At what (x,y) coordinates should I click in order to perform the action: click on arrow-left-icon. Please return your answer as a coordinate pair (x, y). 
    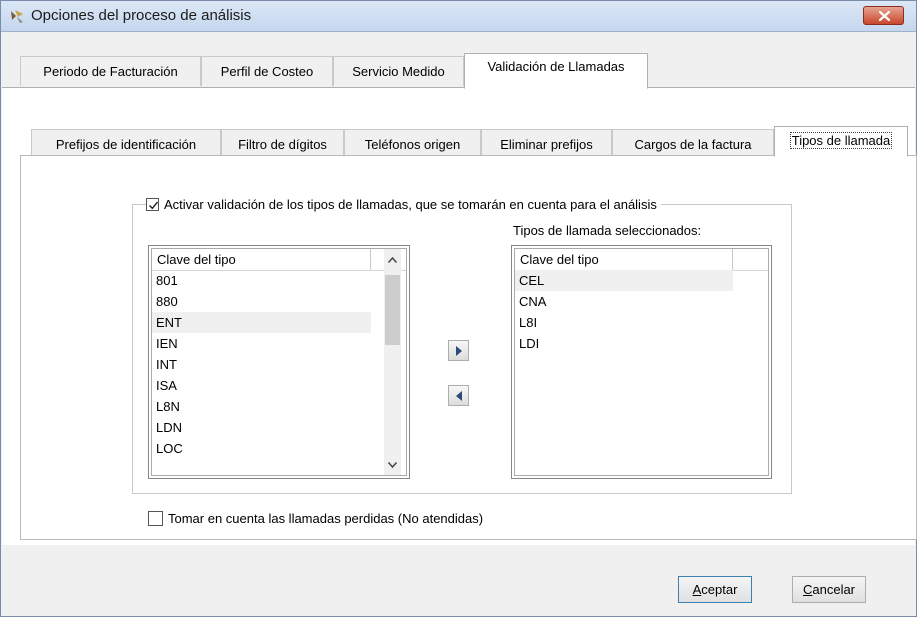
    Looking at the image, I should click on (459, 396).